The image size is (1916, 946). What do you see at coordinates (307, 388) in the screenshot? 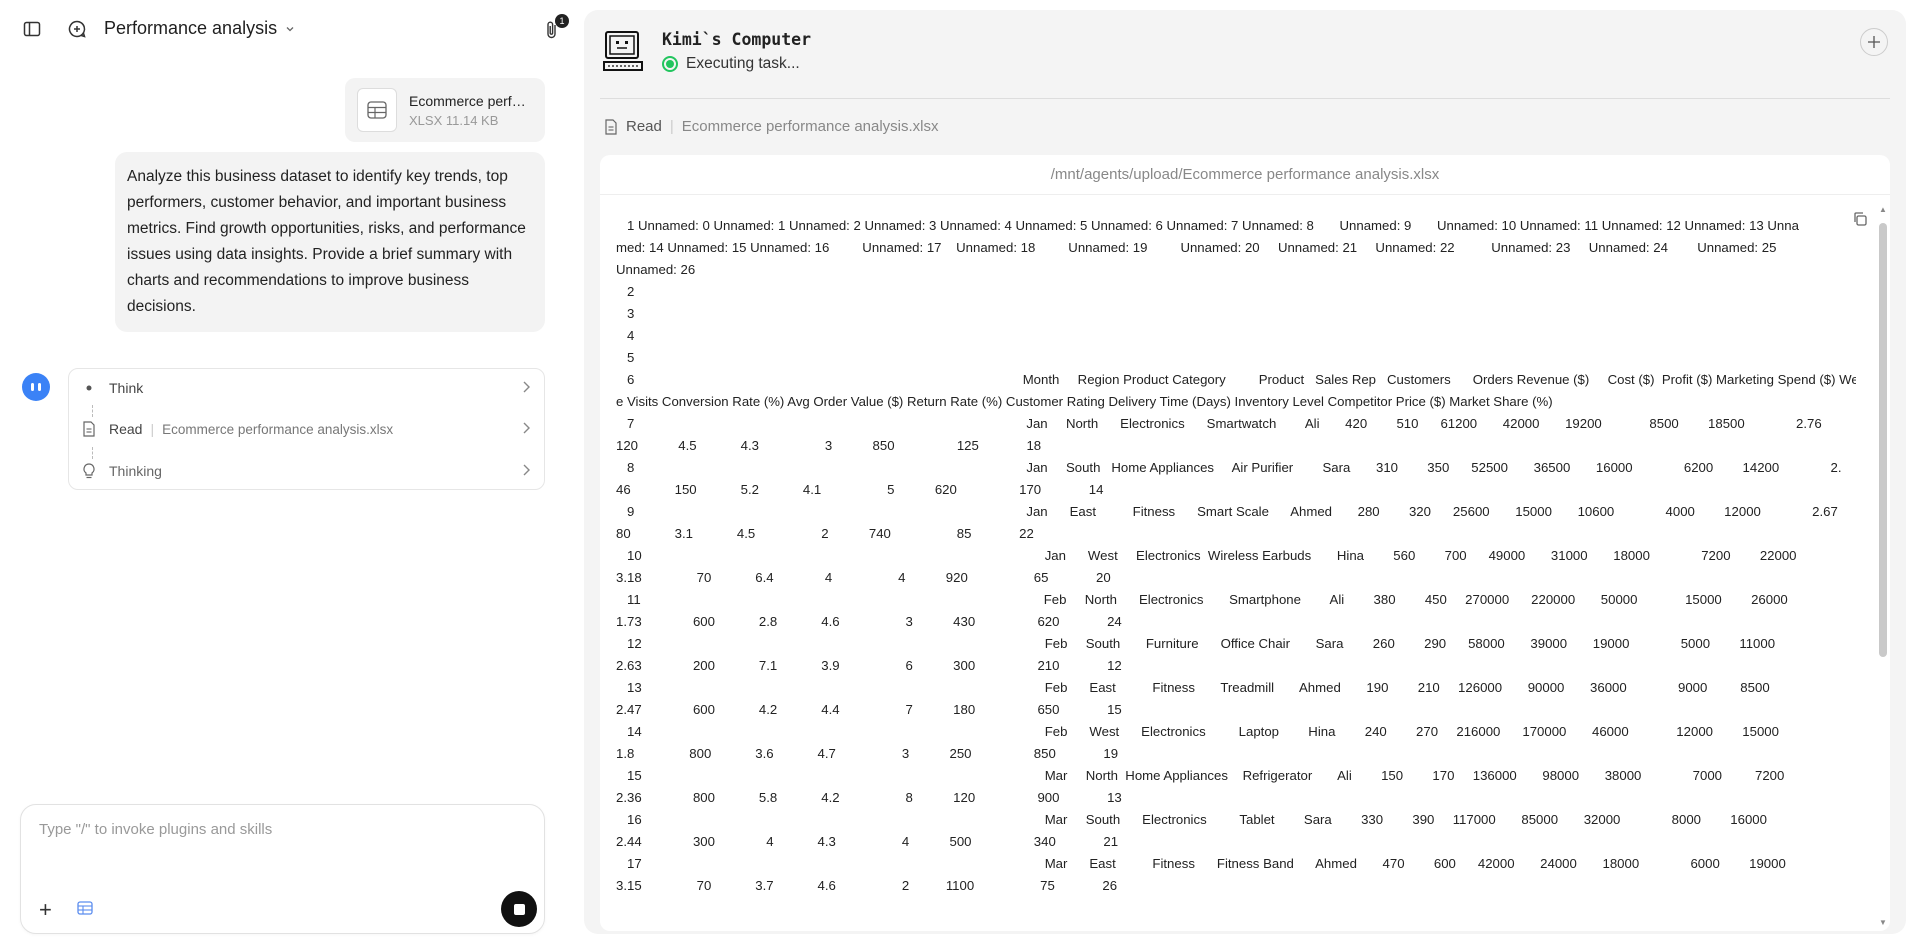
I see `step-think: Think` at bounding box center [307, 388].